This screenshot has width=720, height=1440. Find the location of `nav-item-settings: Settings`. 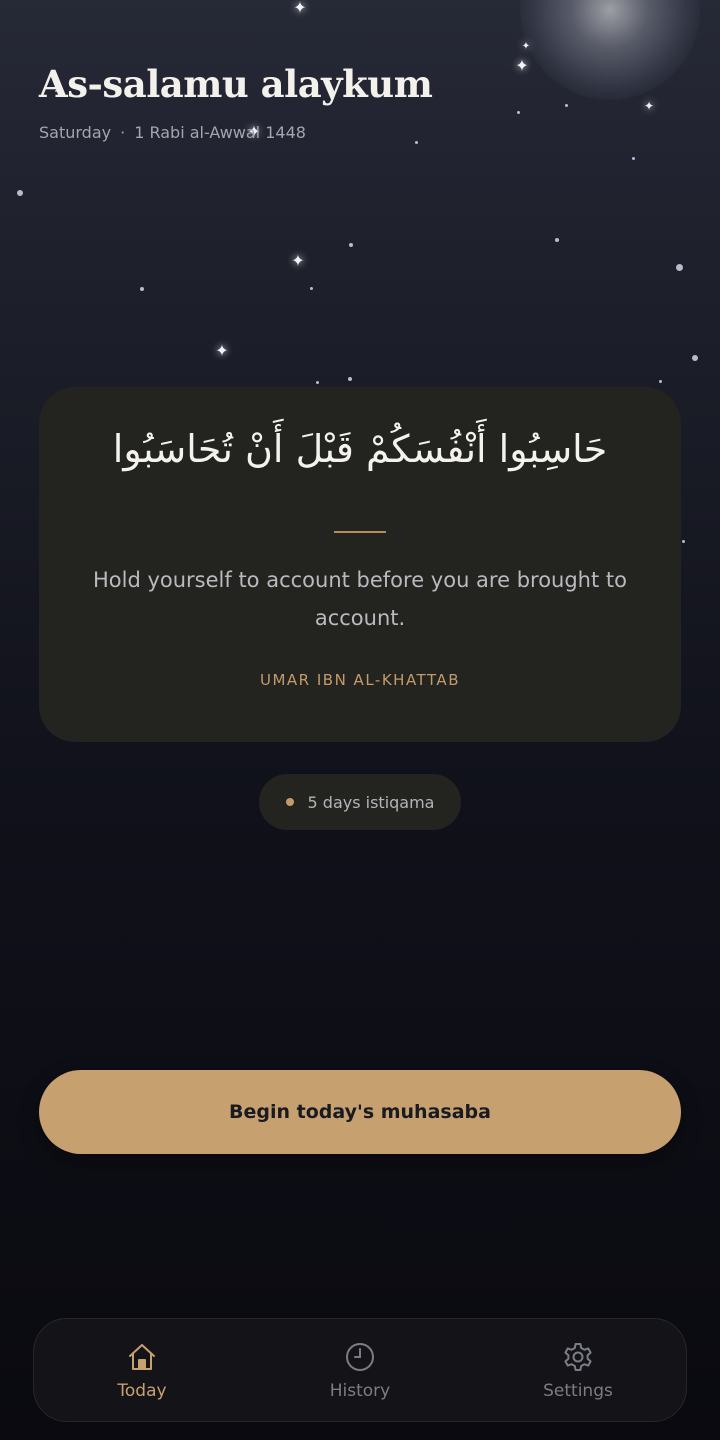

nav-item-settings: Settings is located at coordinates (578, 1371).